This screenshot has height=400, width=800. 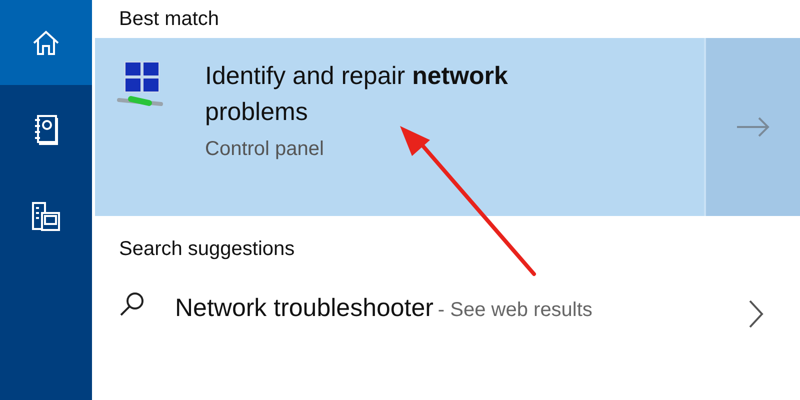 What do you see at coordinates (169, 19) in the screenshot?
I see `section-heading: Best match` at bounding box center [169, 19].